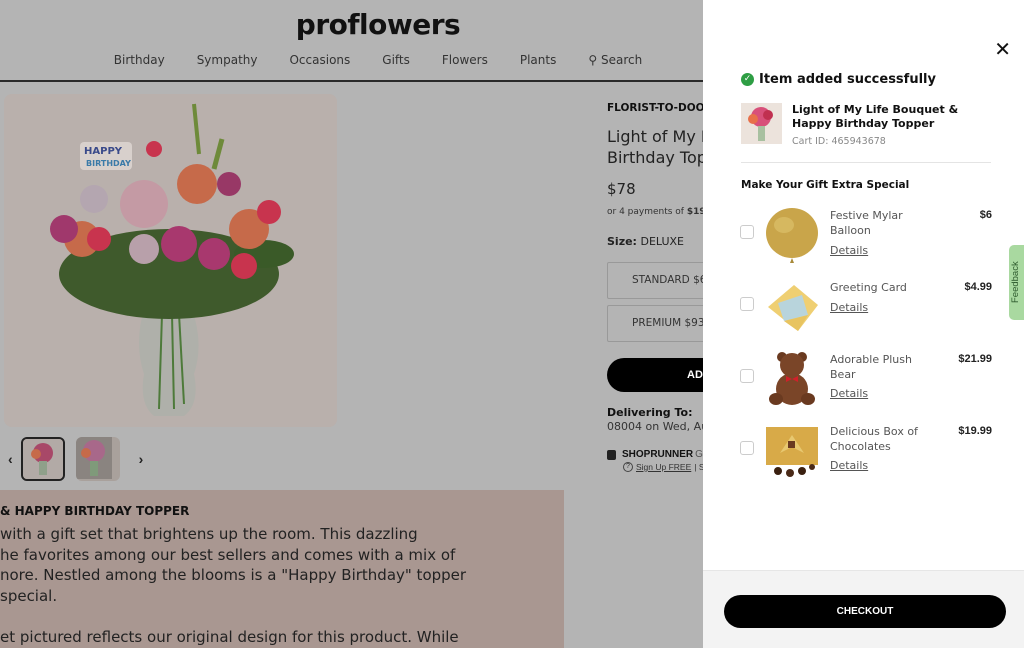 This screenshot has height=648, width=1024. I want to click on addon-item-bear: Adorable Plush Bear Details $21.99, so click(866, 381).